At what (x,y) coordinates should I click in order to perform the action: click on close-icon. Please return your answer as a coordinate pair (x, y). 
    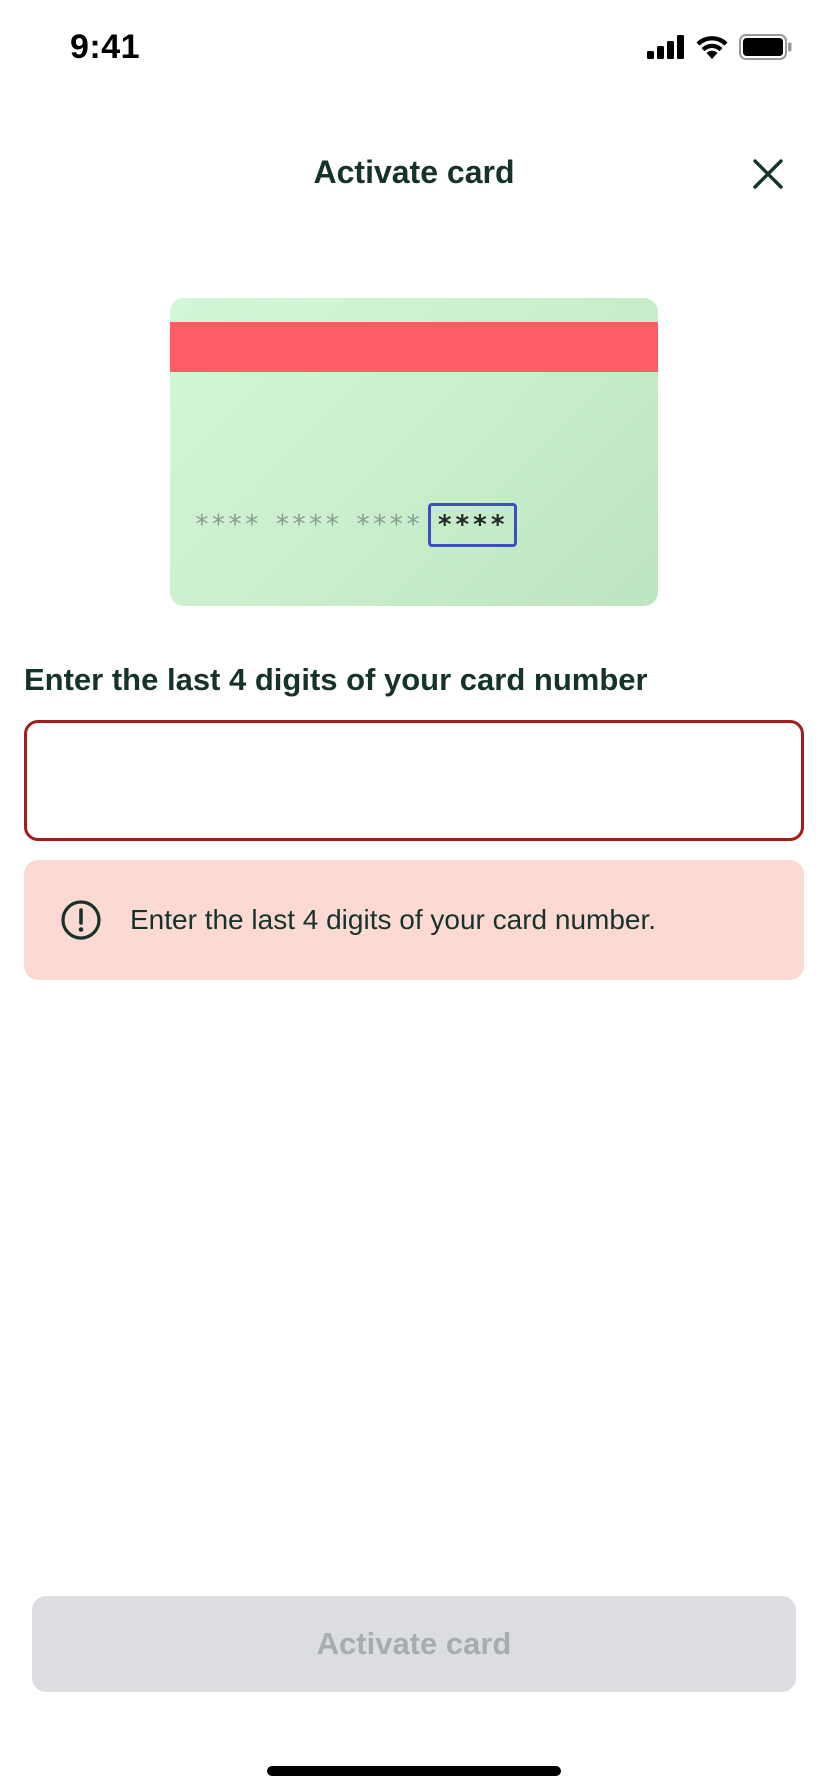
    Looking at the image, I should click on (768, 174).